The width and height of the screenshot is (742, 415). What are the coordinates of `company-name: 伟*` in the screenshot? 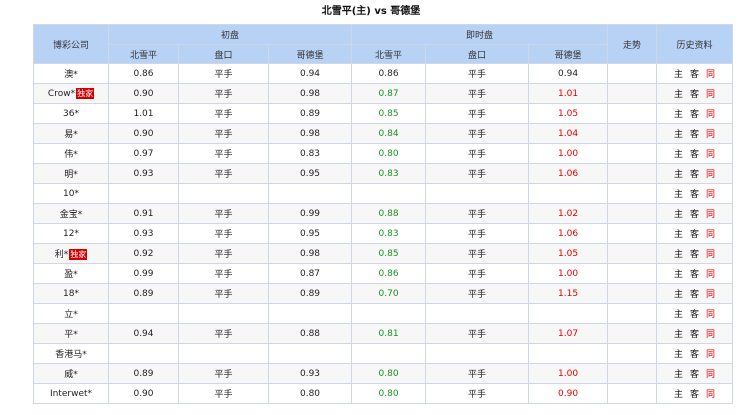 It's located at (71, 155).